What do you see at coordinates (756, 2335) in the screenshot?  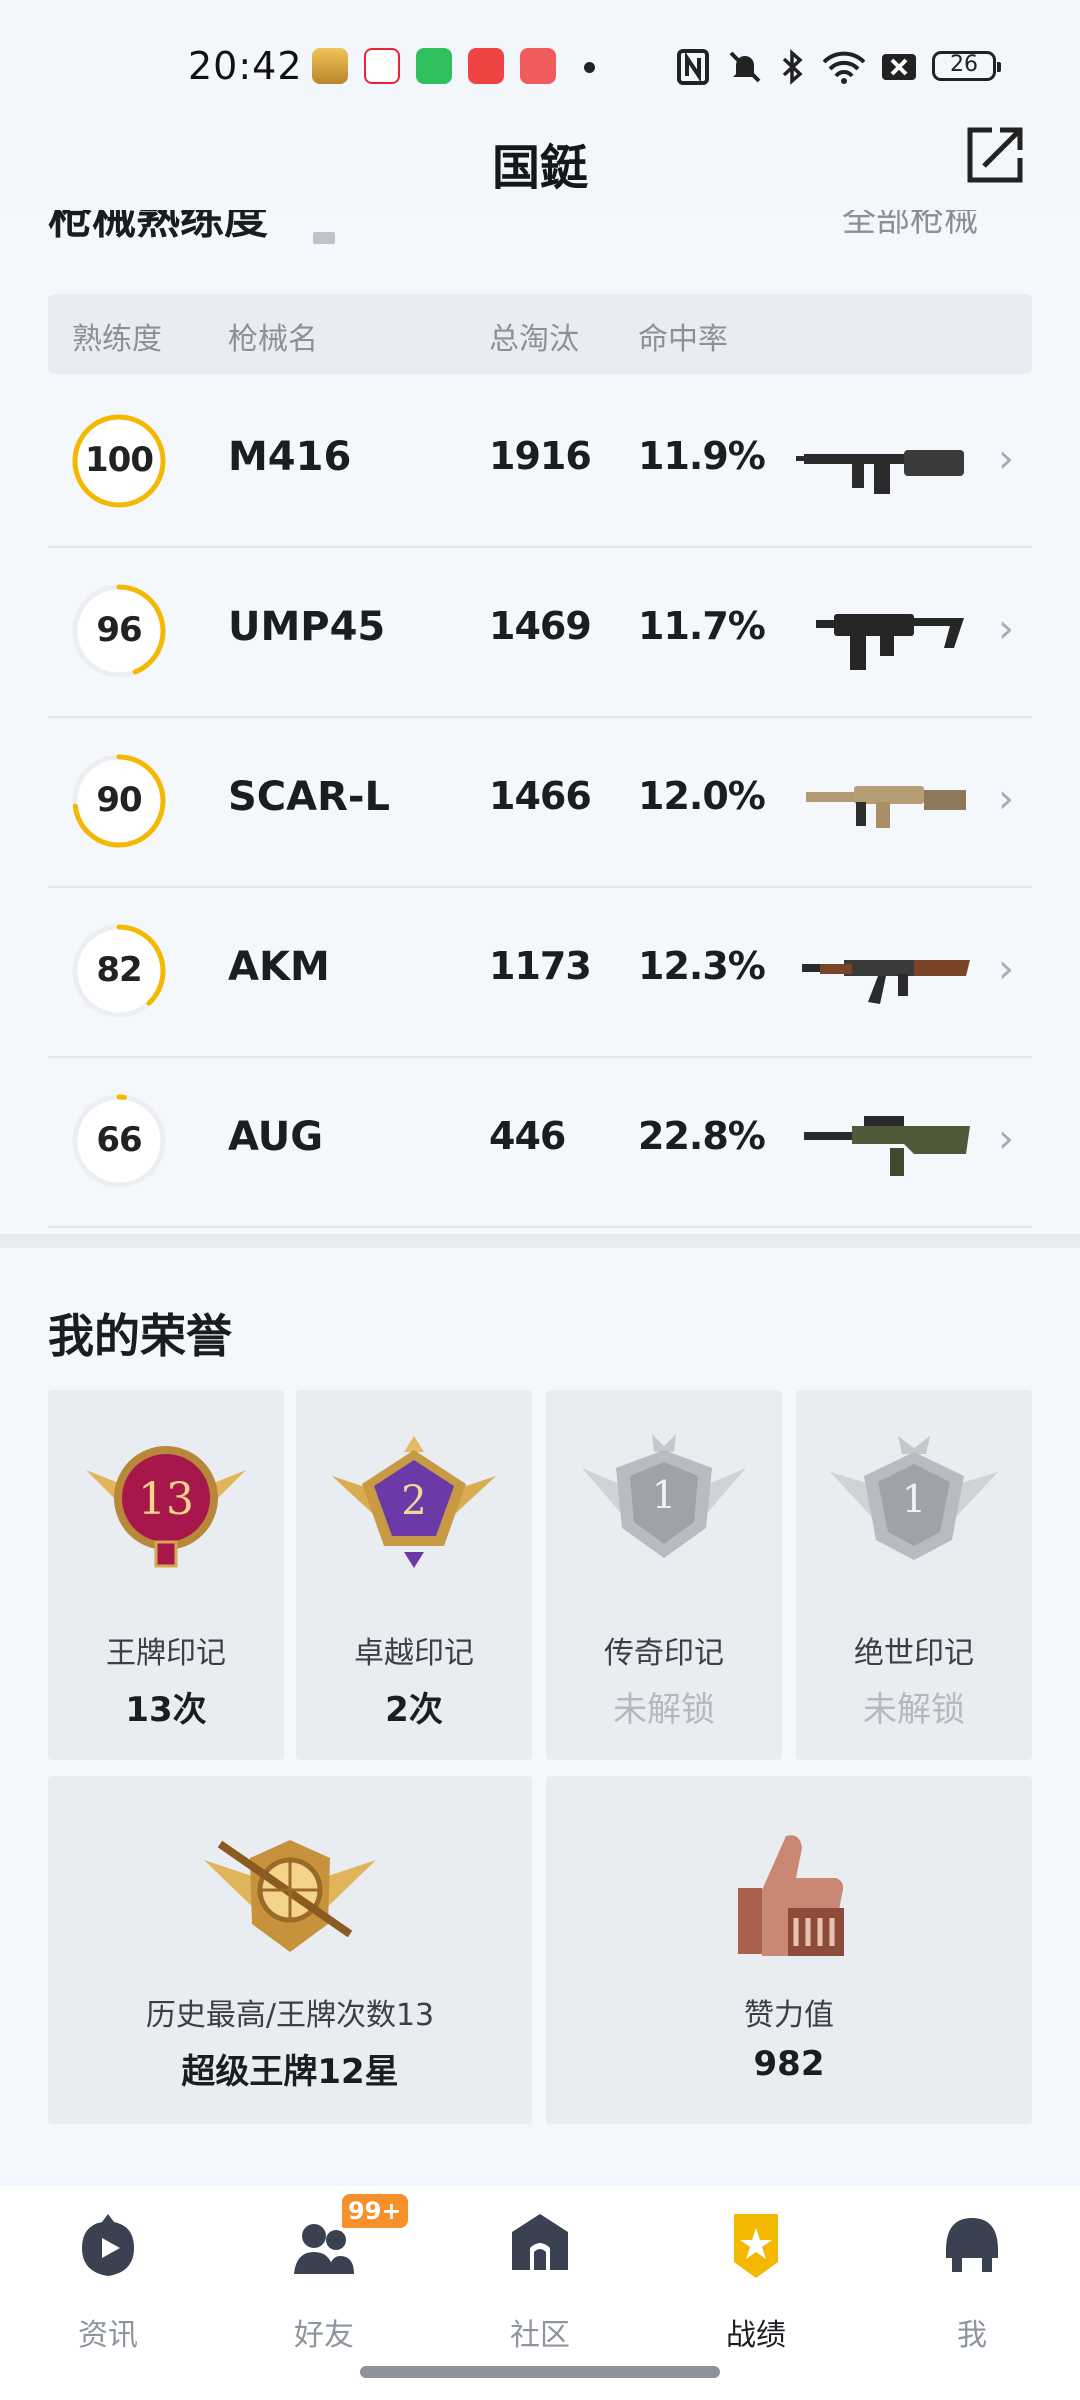 I see `nav-label: 战绩` at bounding box center [756, 2335].